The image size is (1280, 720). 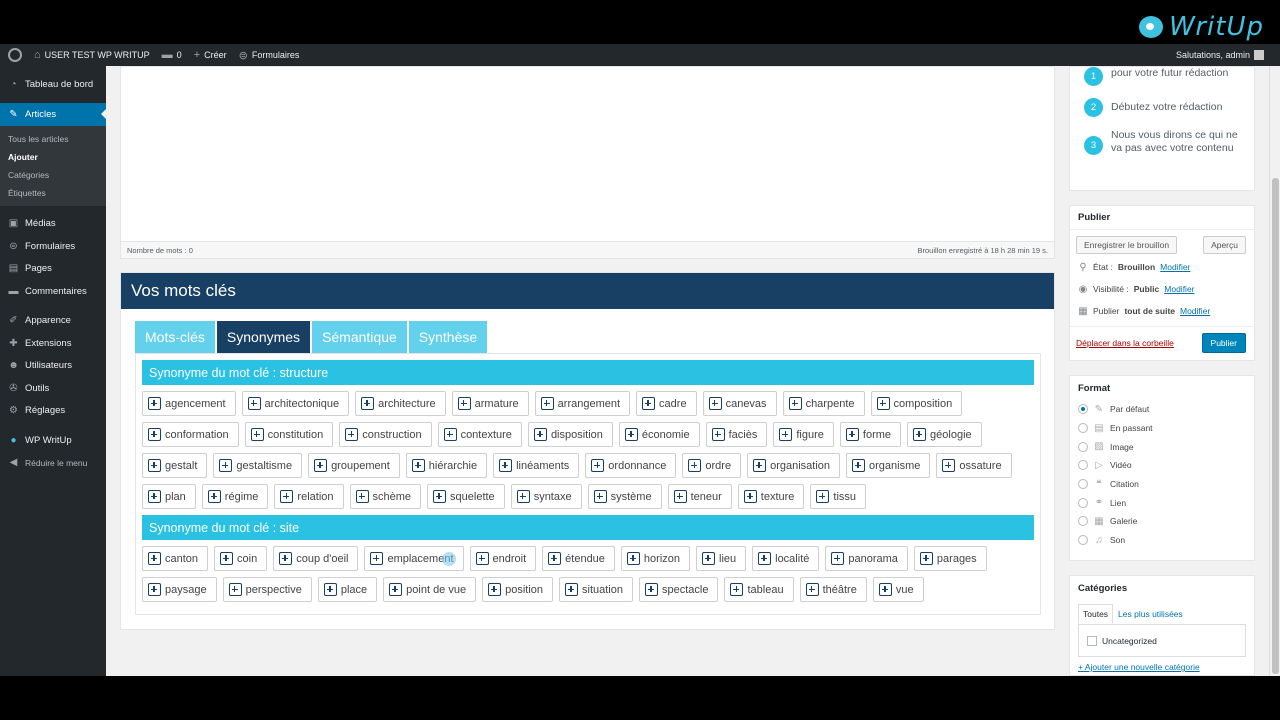 What do you see at coordinates (1228, 55) in the screenshot?
I see `account-menu: Salutations, admin` at bounding box center [1228, 55].